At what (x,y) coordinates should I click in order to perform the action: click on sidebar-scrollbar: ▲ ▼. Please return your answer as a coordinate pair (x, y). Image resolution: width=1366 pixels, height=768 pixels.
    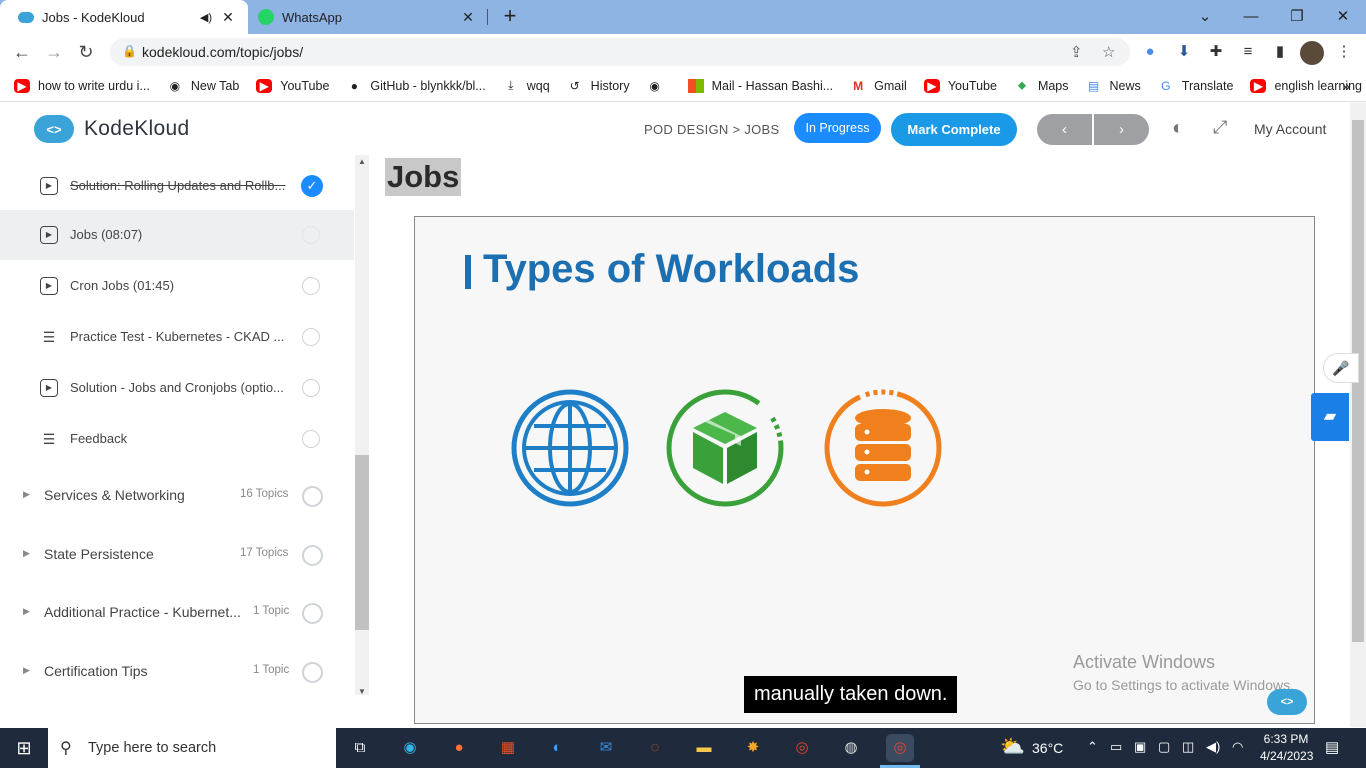
    Looking at the image, I should click on (362, 425).